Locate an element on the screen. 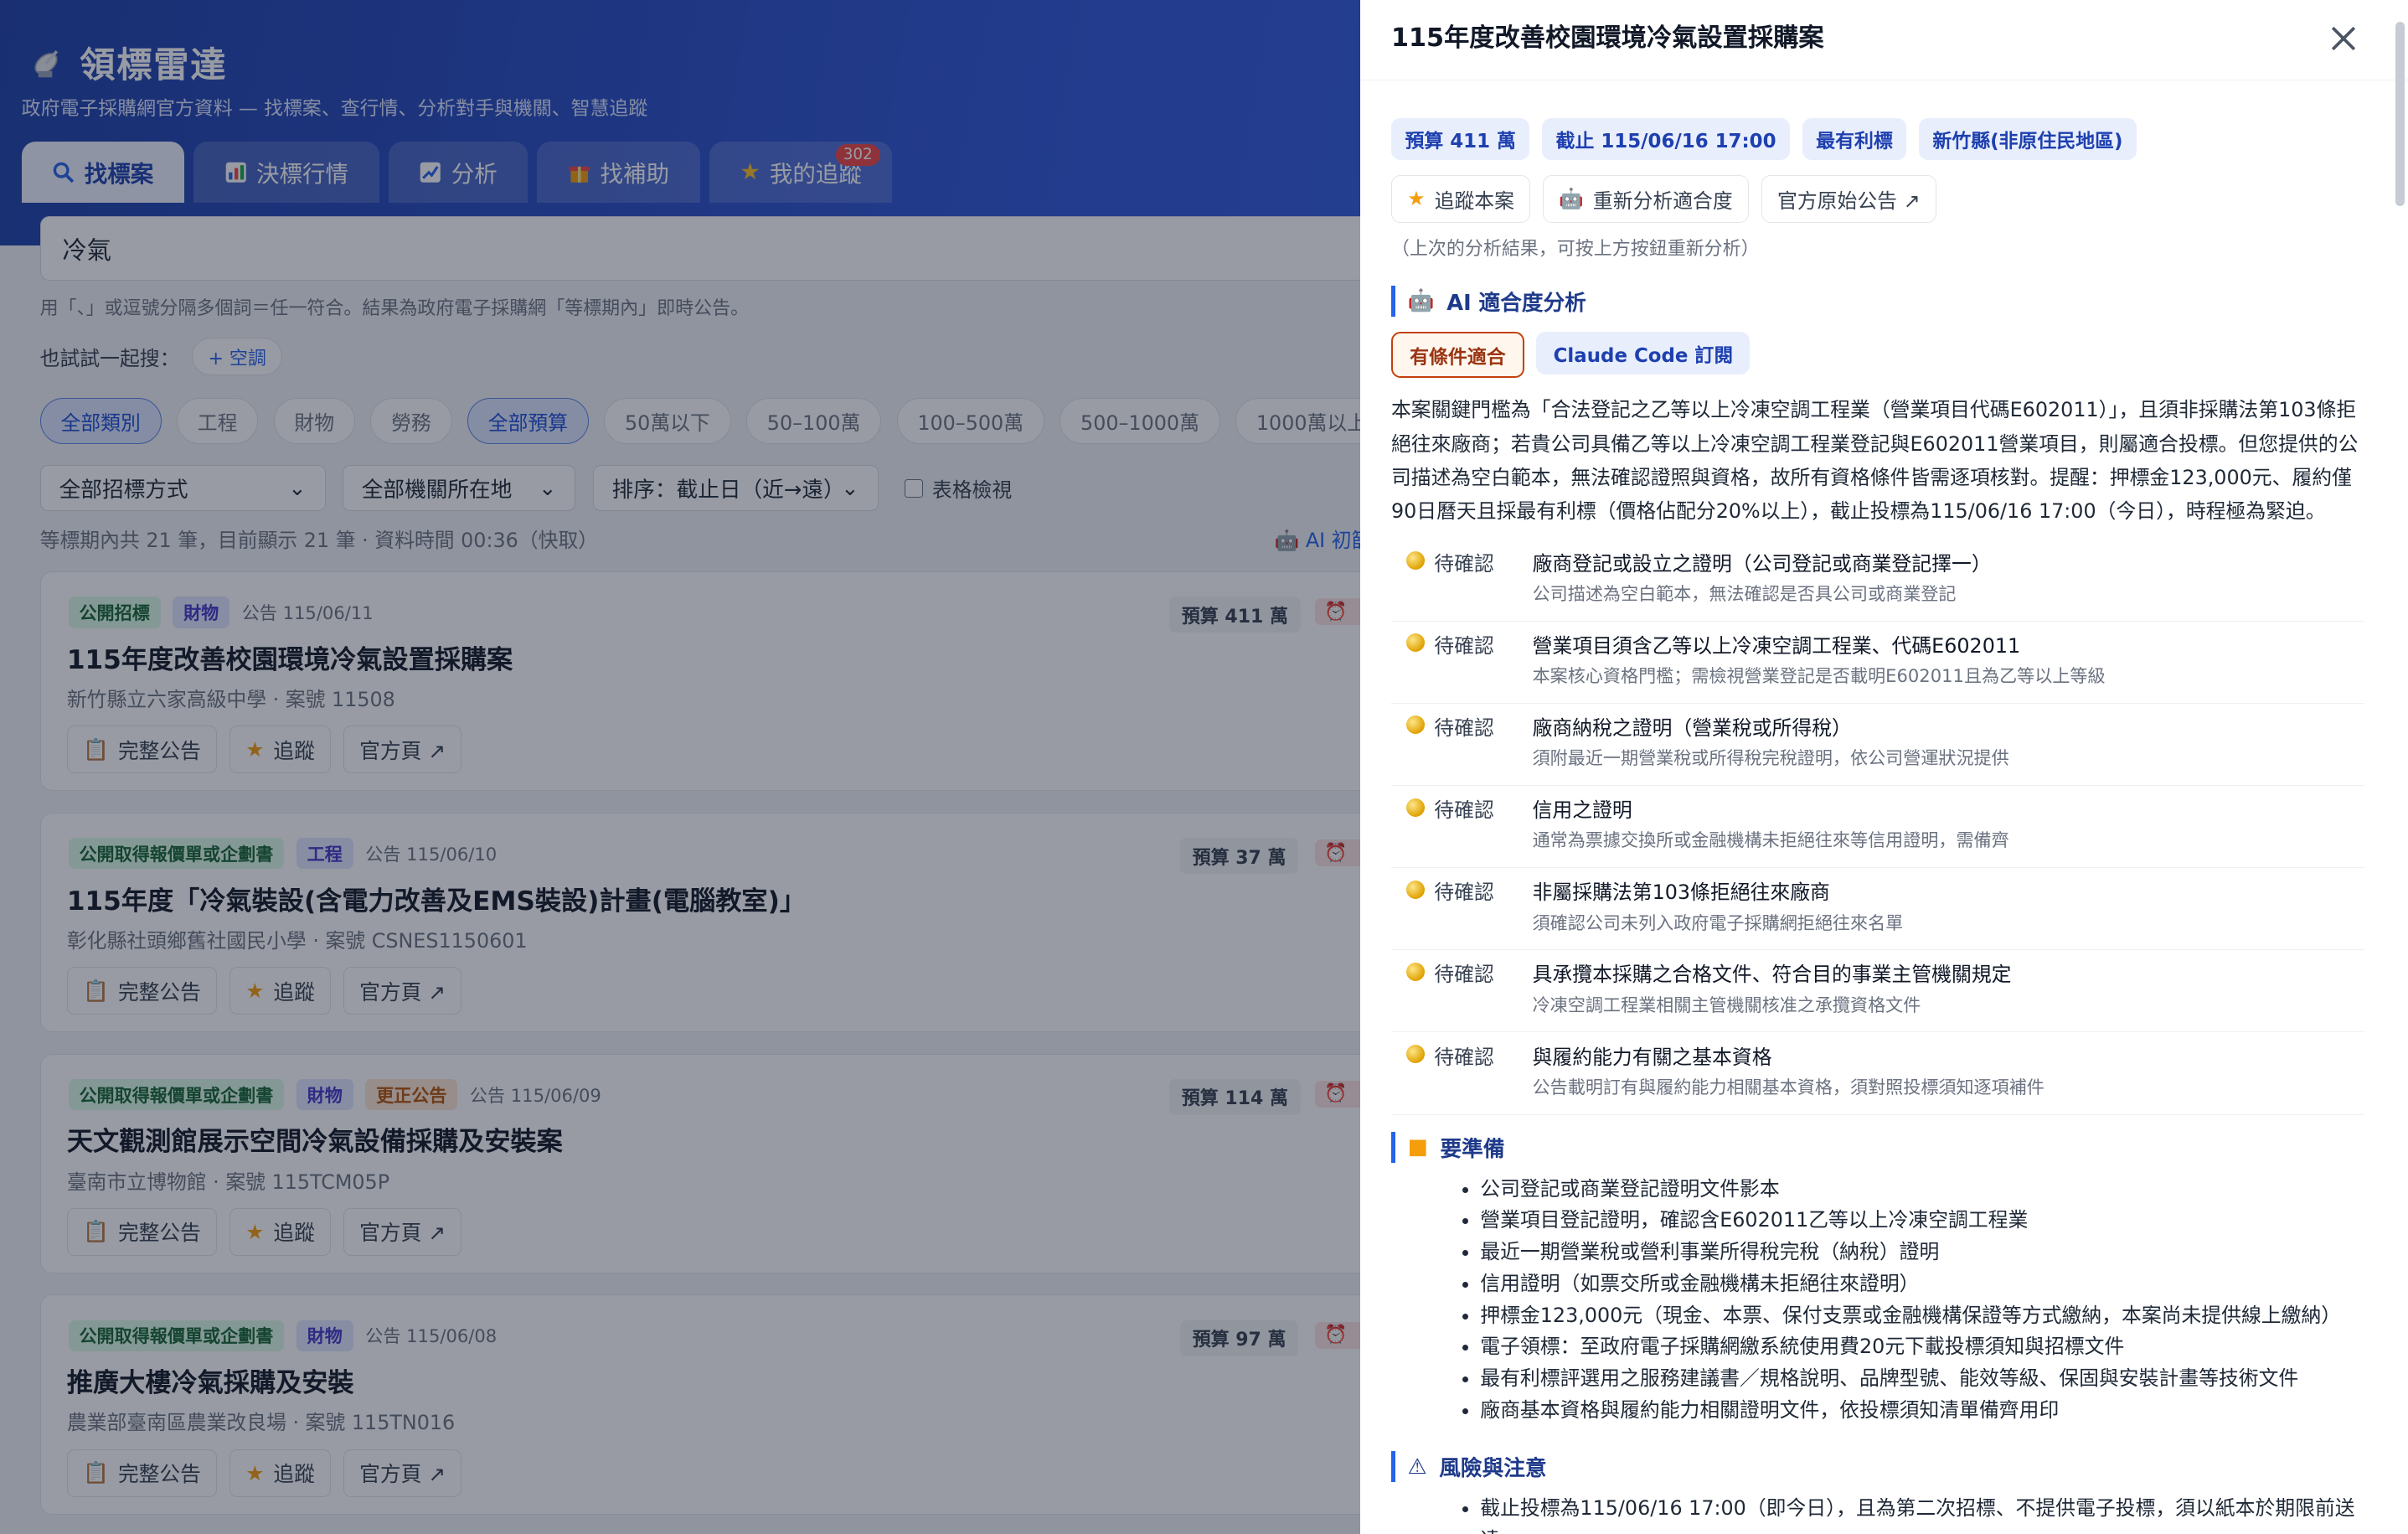  official-notice-button: 官方原始公告 ↗ is located at coordinates (1848, 199).